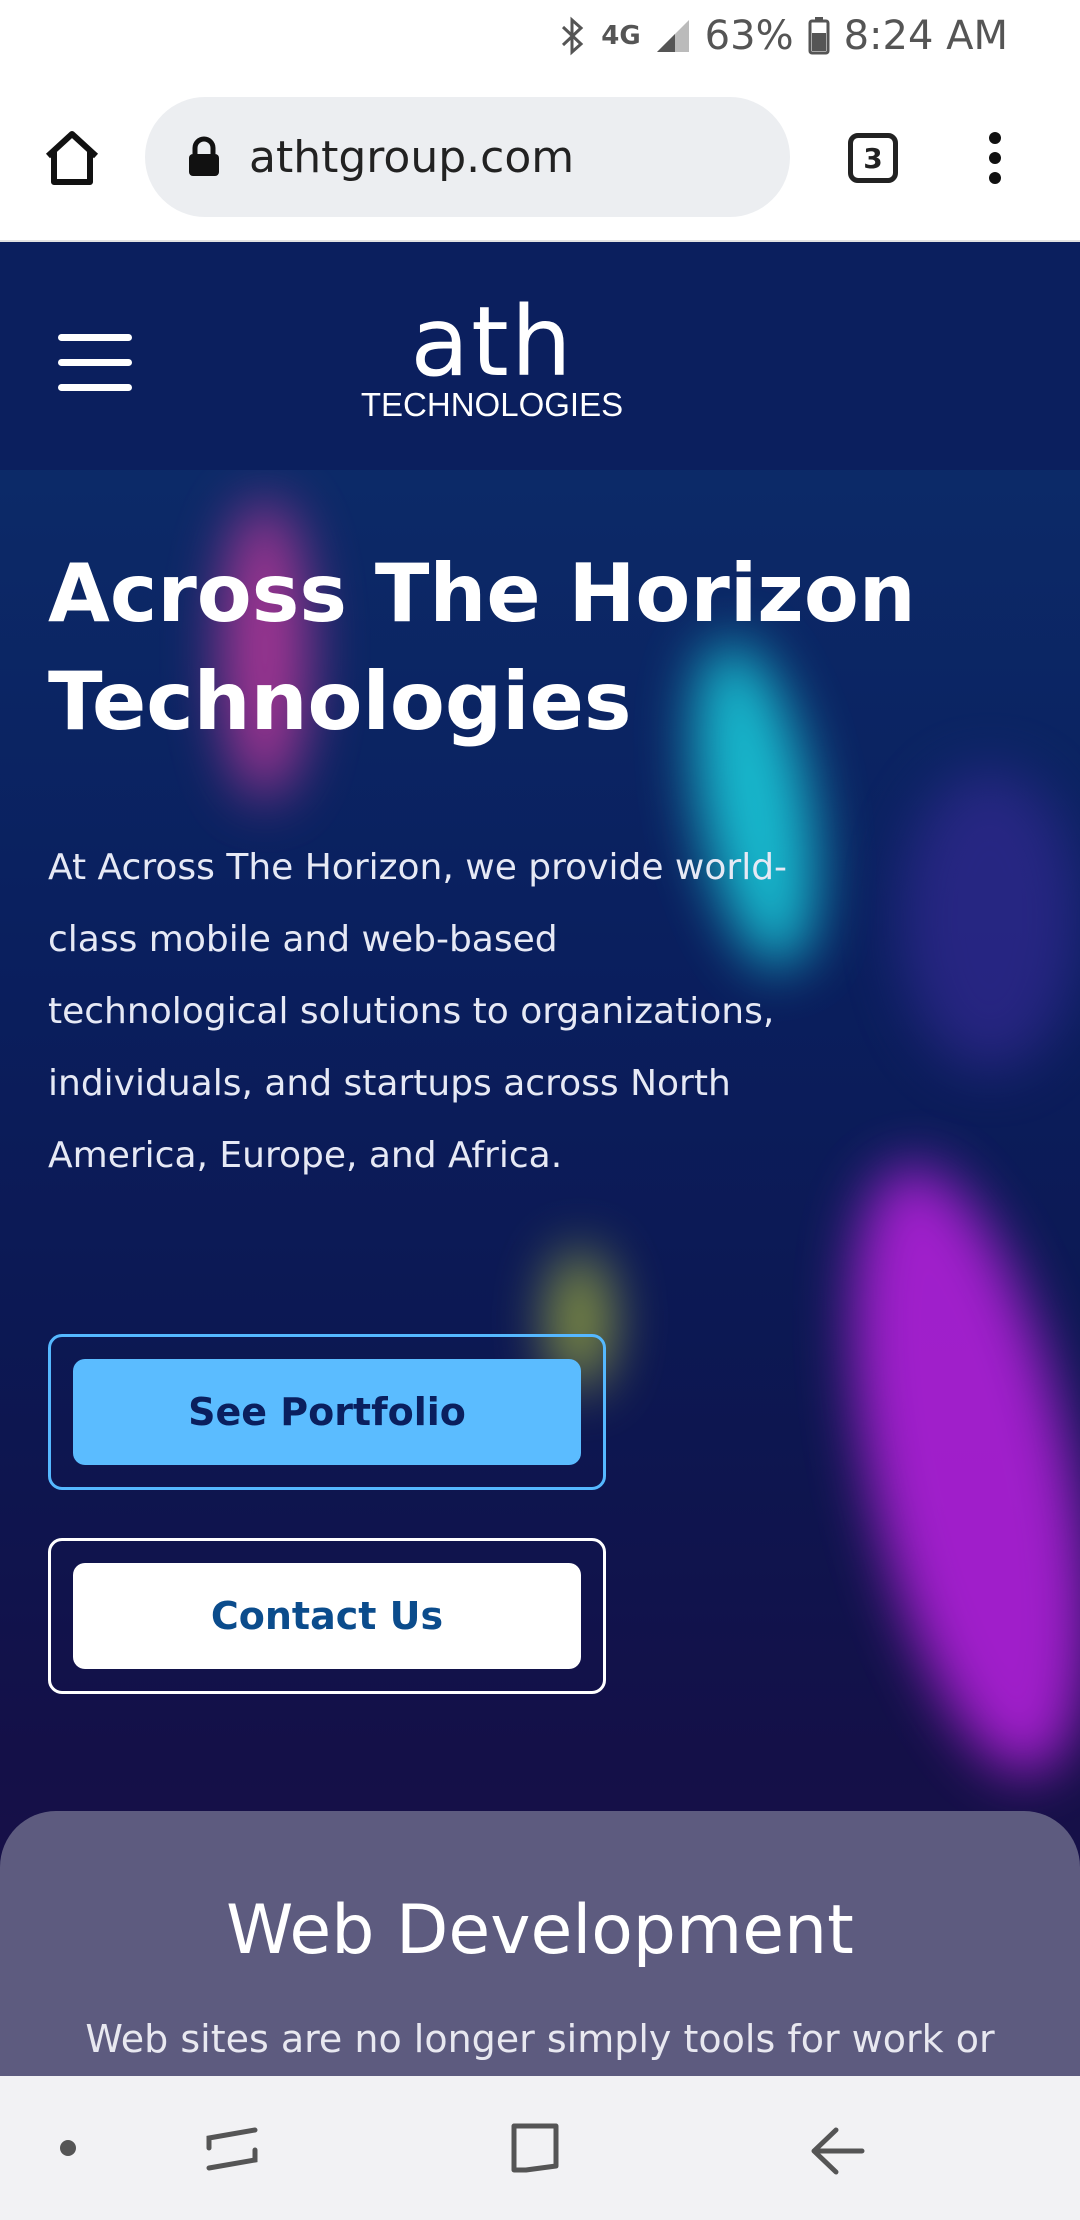 This screenshot has height=2220, width=1080. I want to click on url-text: athtgroup.com, so click(412, 157).